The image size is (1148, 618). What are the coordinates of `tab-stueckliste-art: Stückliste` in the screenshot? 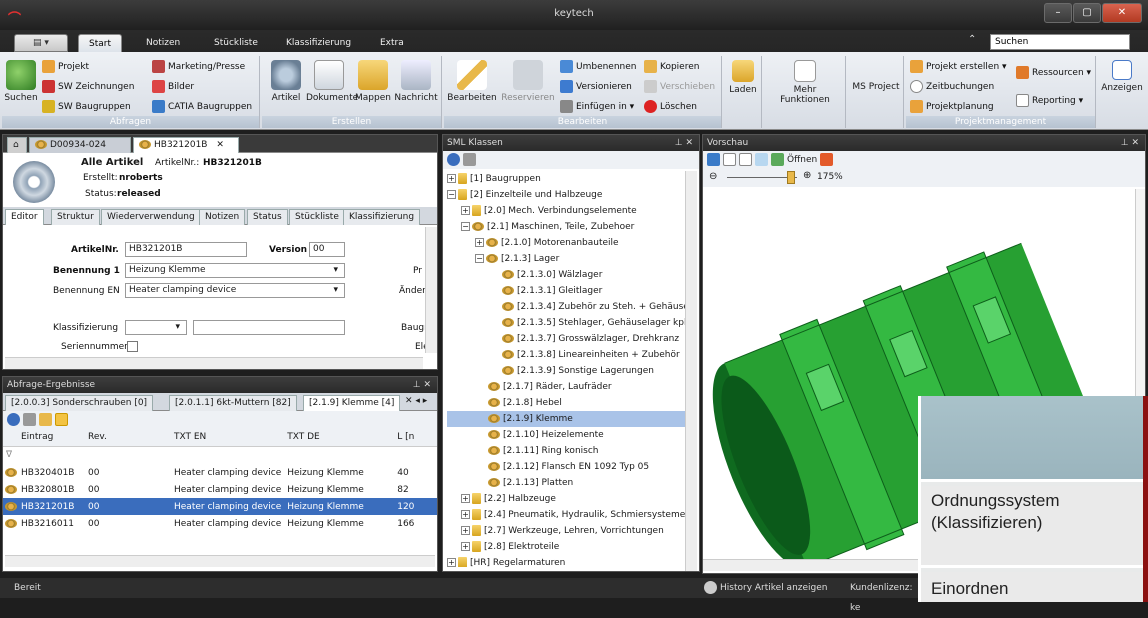 It's located at (317, 217).